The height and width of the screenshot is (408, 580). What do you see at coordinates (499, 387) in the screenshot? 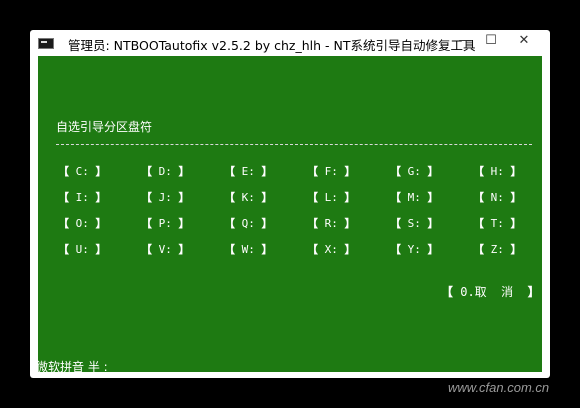
I see `site-watermark: www.cfan.com.cn` at bounding box center [499, 387].